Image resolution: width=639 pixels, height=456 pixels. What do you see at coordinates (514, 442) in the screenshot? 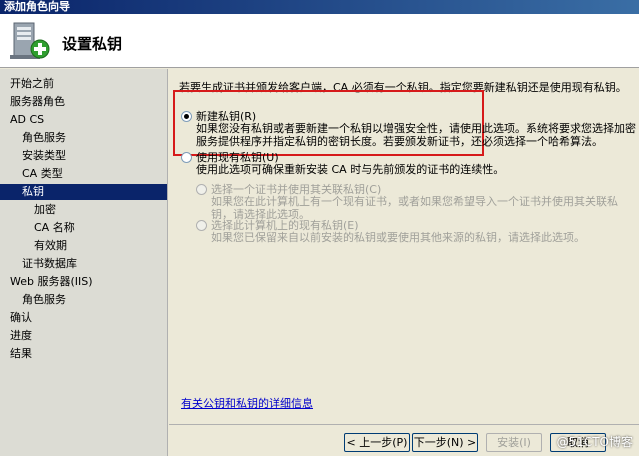
I see `install-button: 安装(I)` at bounding box center [514, 442].